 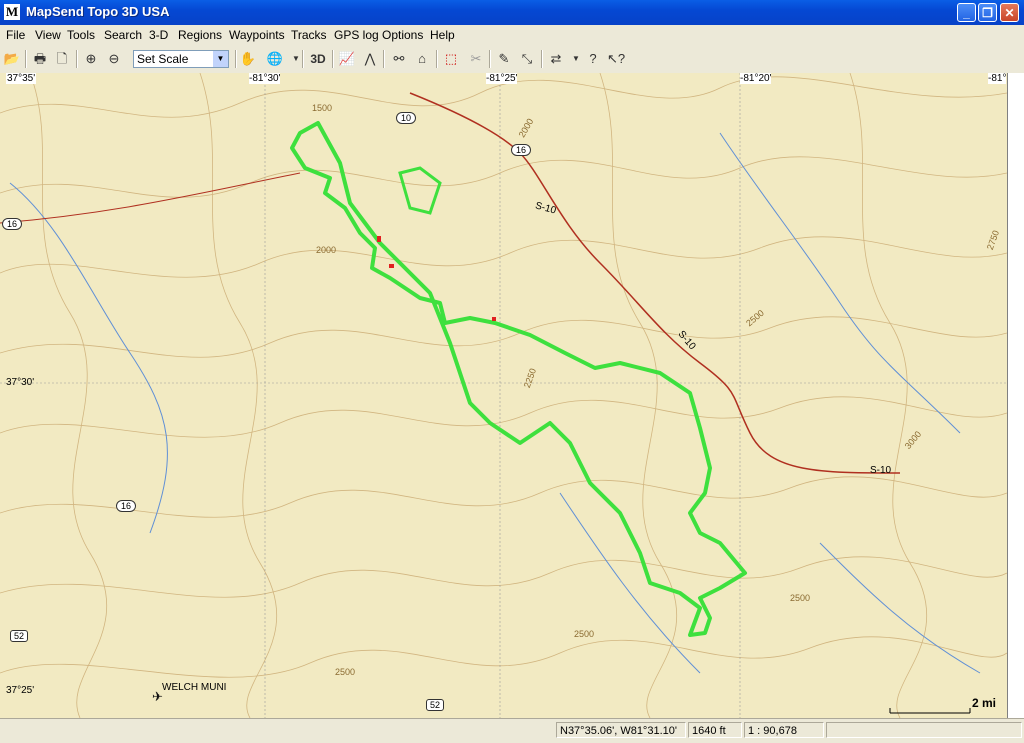 What do you see at coordinates (158, 35) in the screenshot?
I see `menu-3d: 3-D` at bounding box center [158, 35].